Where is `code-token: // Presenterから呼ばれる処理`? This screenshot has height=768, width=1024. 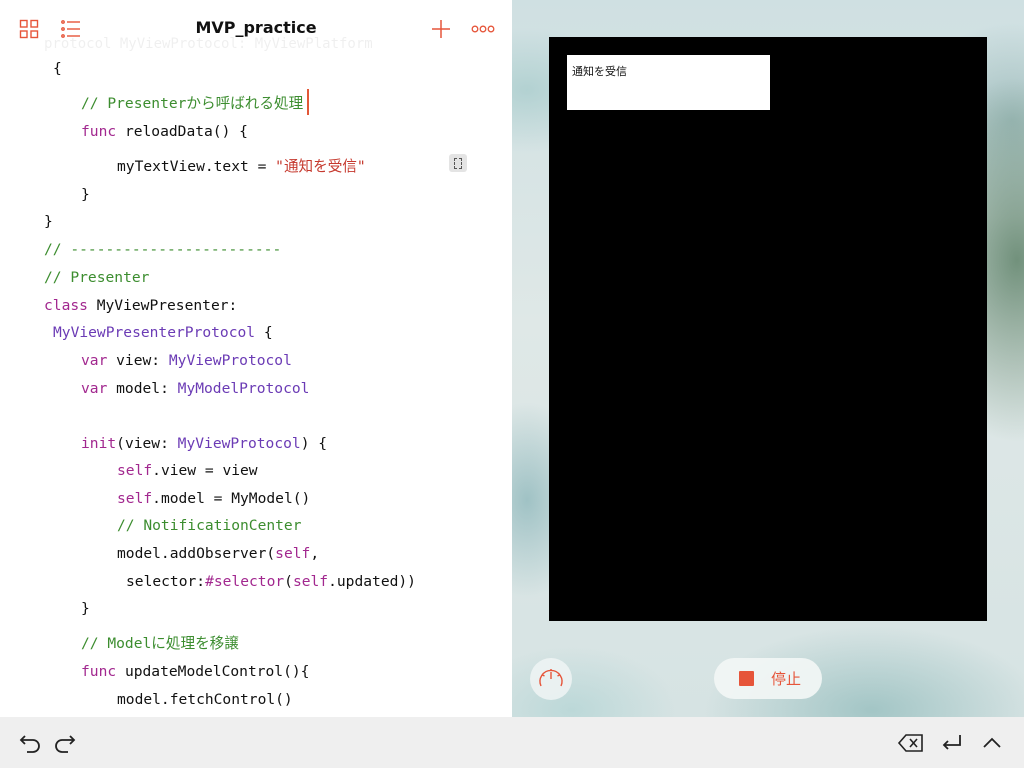 code-token: // Presenterから呼ばれる処理 is located at coordinates (192, 103).